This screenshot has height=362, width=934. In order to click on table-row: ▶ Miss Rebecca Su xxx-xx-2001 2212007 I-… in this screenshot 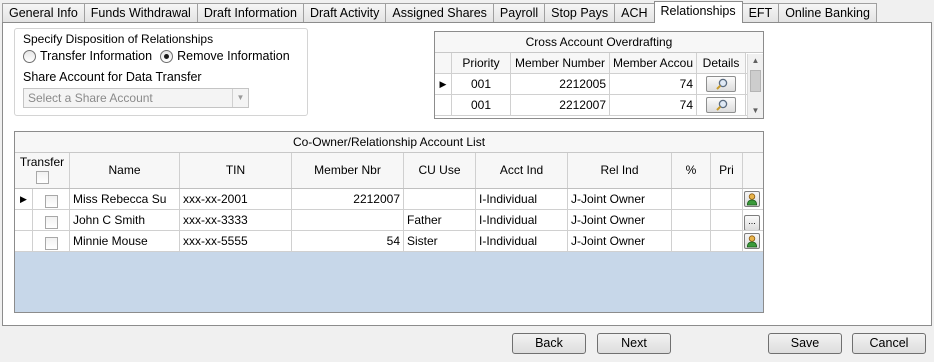, I will do `click(389, 199)`.